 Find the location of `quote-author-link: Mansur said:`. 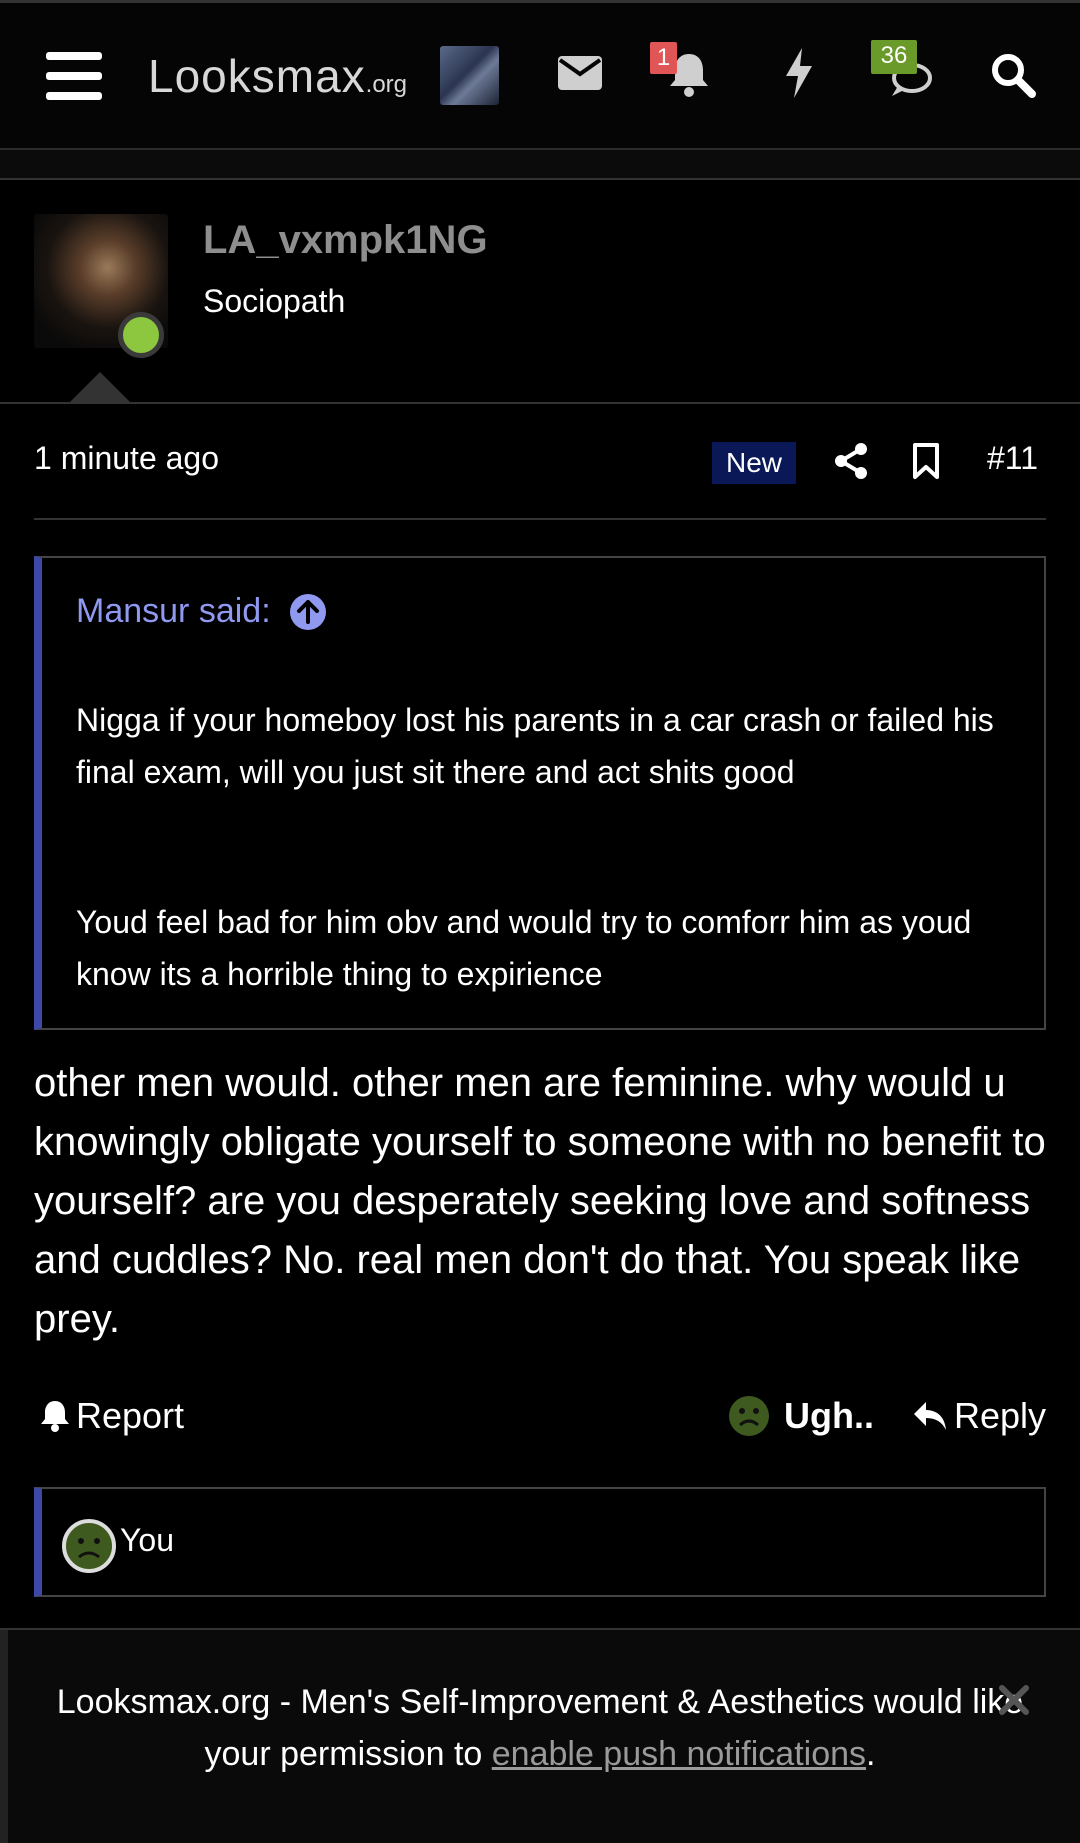

quote-author-link: Mansur said: is located at coordinates (201, 611).